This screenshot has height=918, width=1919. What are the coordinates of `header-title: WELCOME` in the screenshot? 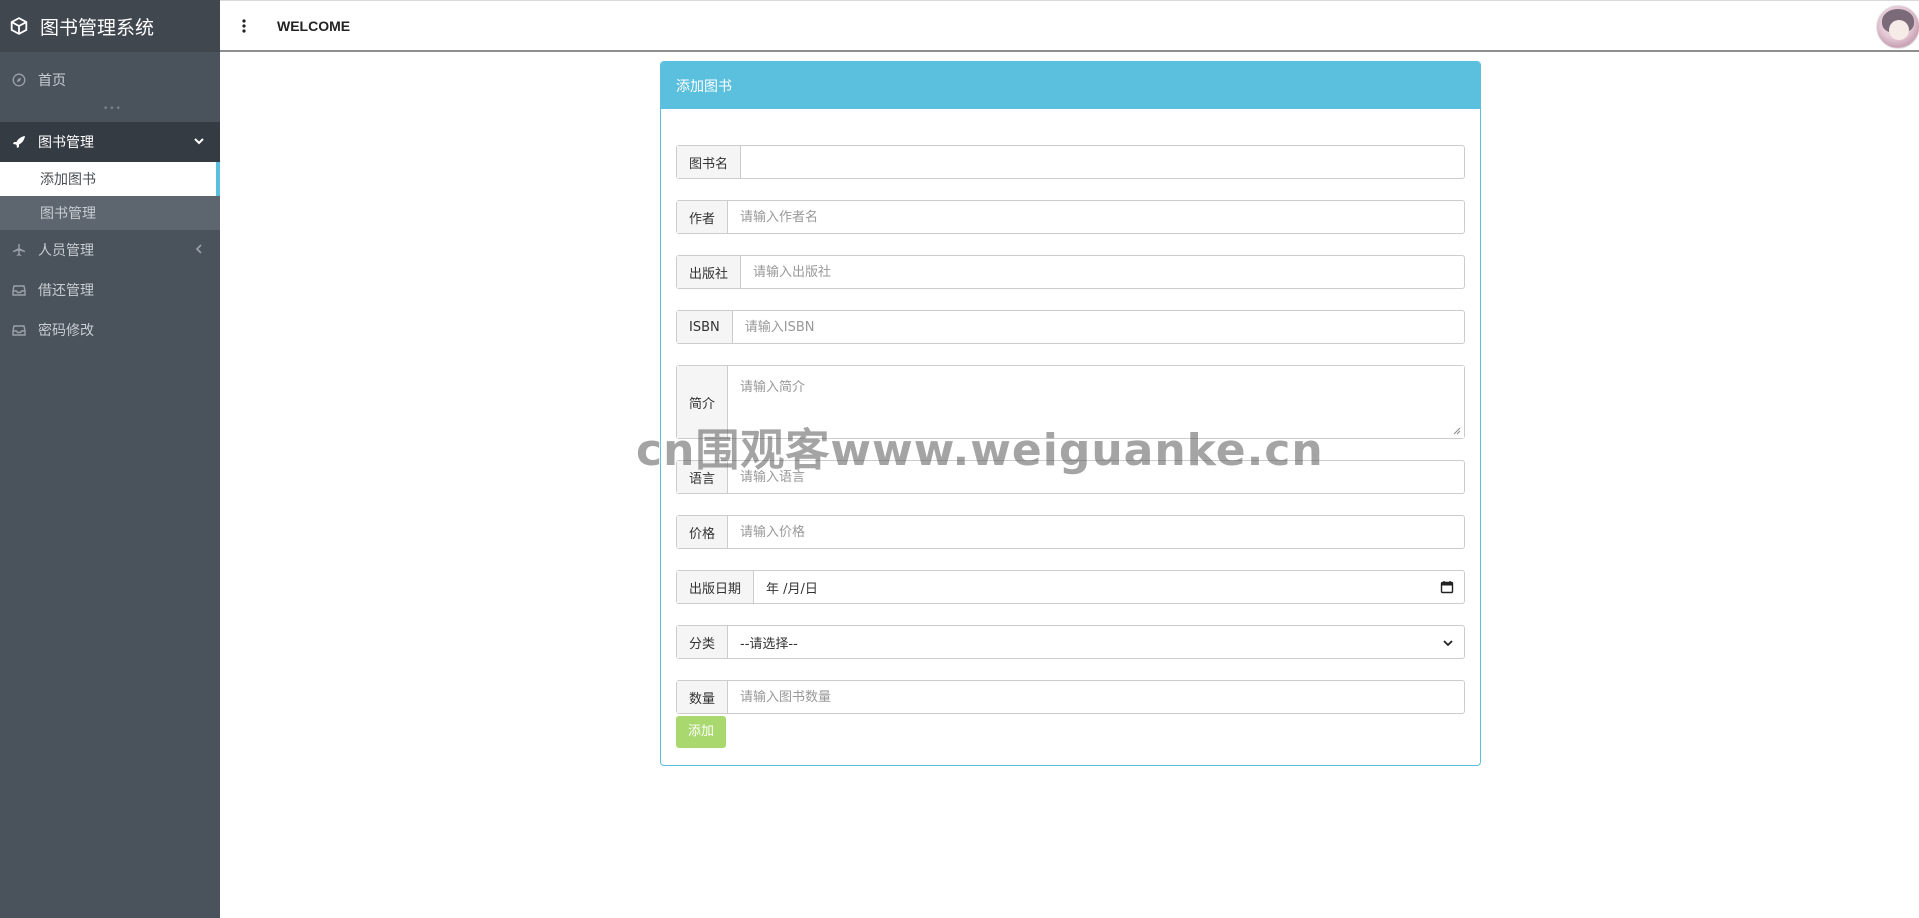 It's located at (314, 26).